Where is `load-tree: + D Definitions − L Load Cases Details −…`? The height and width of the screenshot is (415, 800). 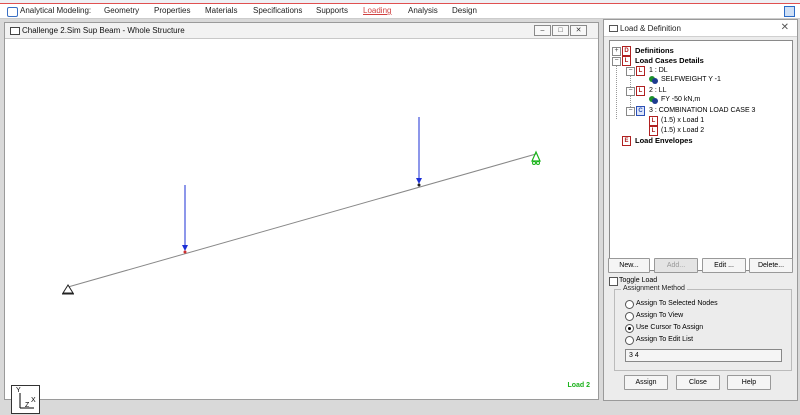
load-tree: + D Definitions − L Load Cases Details −… is located at coordinates (701, 155).